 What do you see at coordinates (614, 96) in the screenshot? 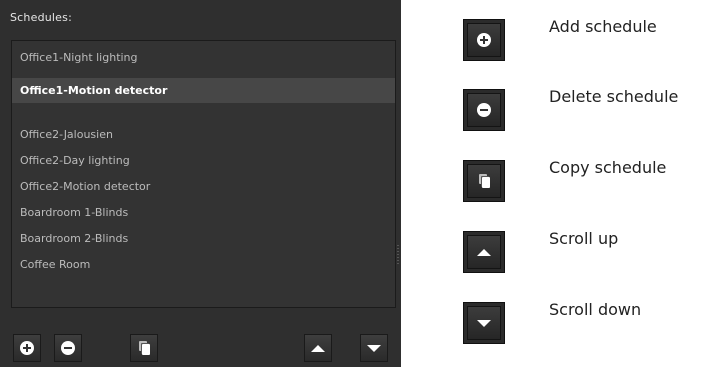
I see `legend-label-delete: Delete schedule` at bounding box center [614, 96].